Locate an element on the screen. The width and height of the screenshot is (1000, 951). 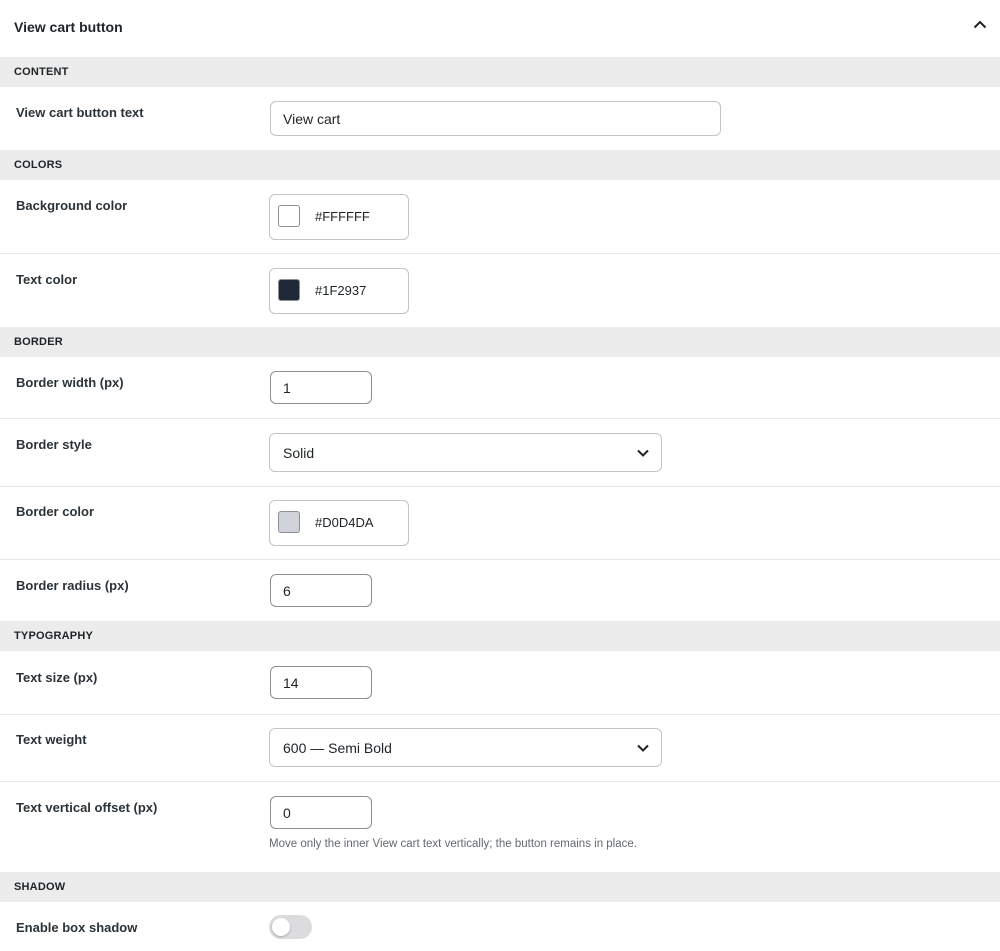
border-color-swatch is located at coordinates (289, 522).